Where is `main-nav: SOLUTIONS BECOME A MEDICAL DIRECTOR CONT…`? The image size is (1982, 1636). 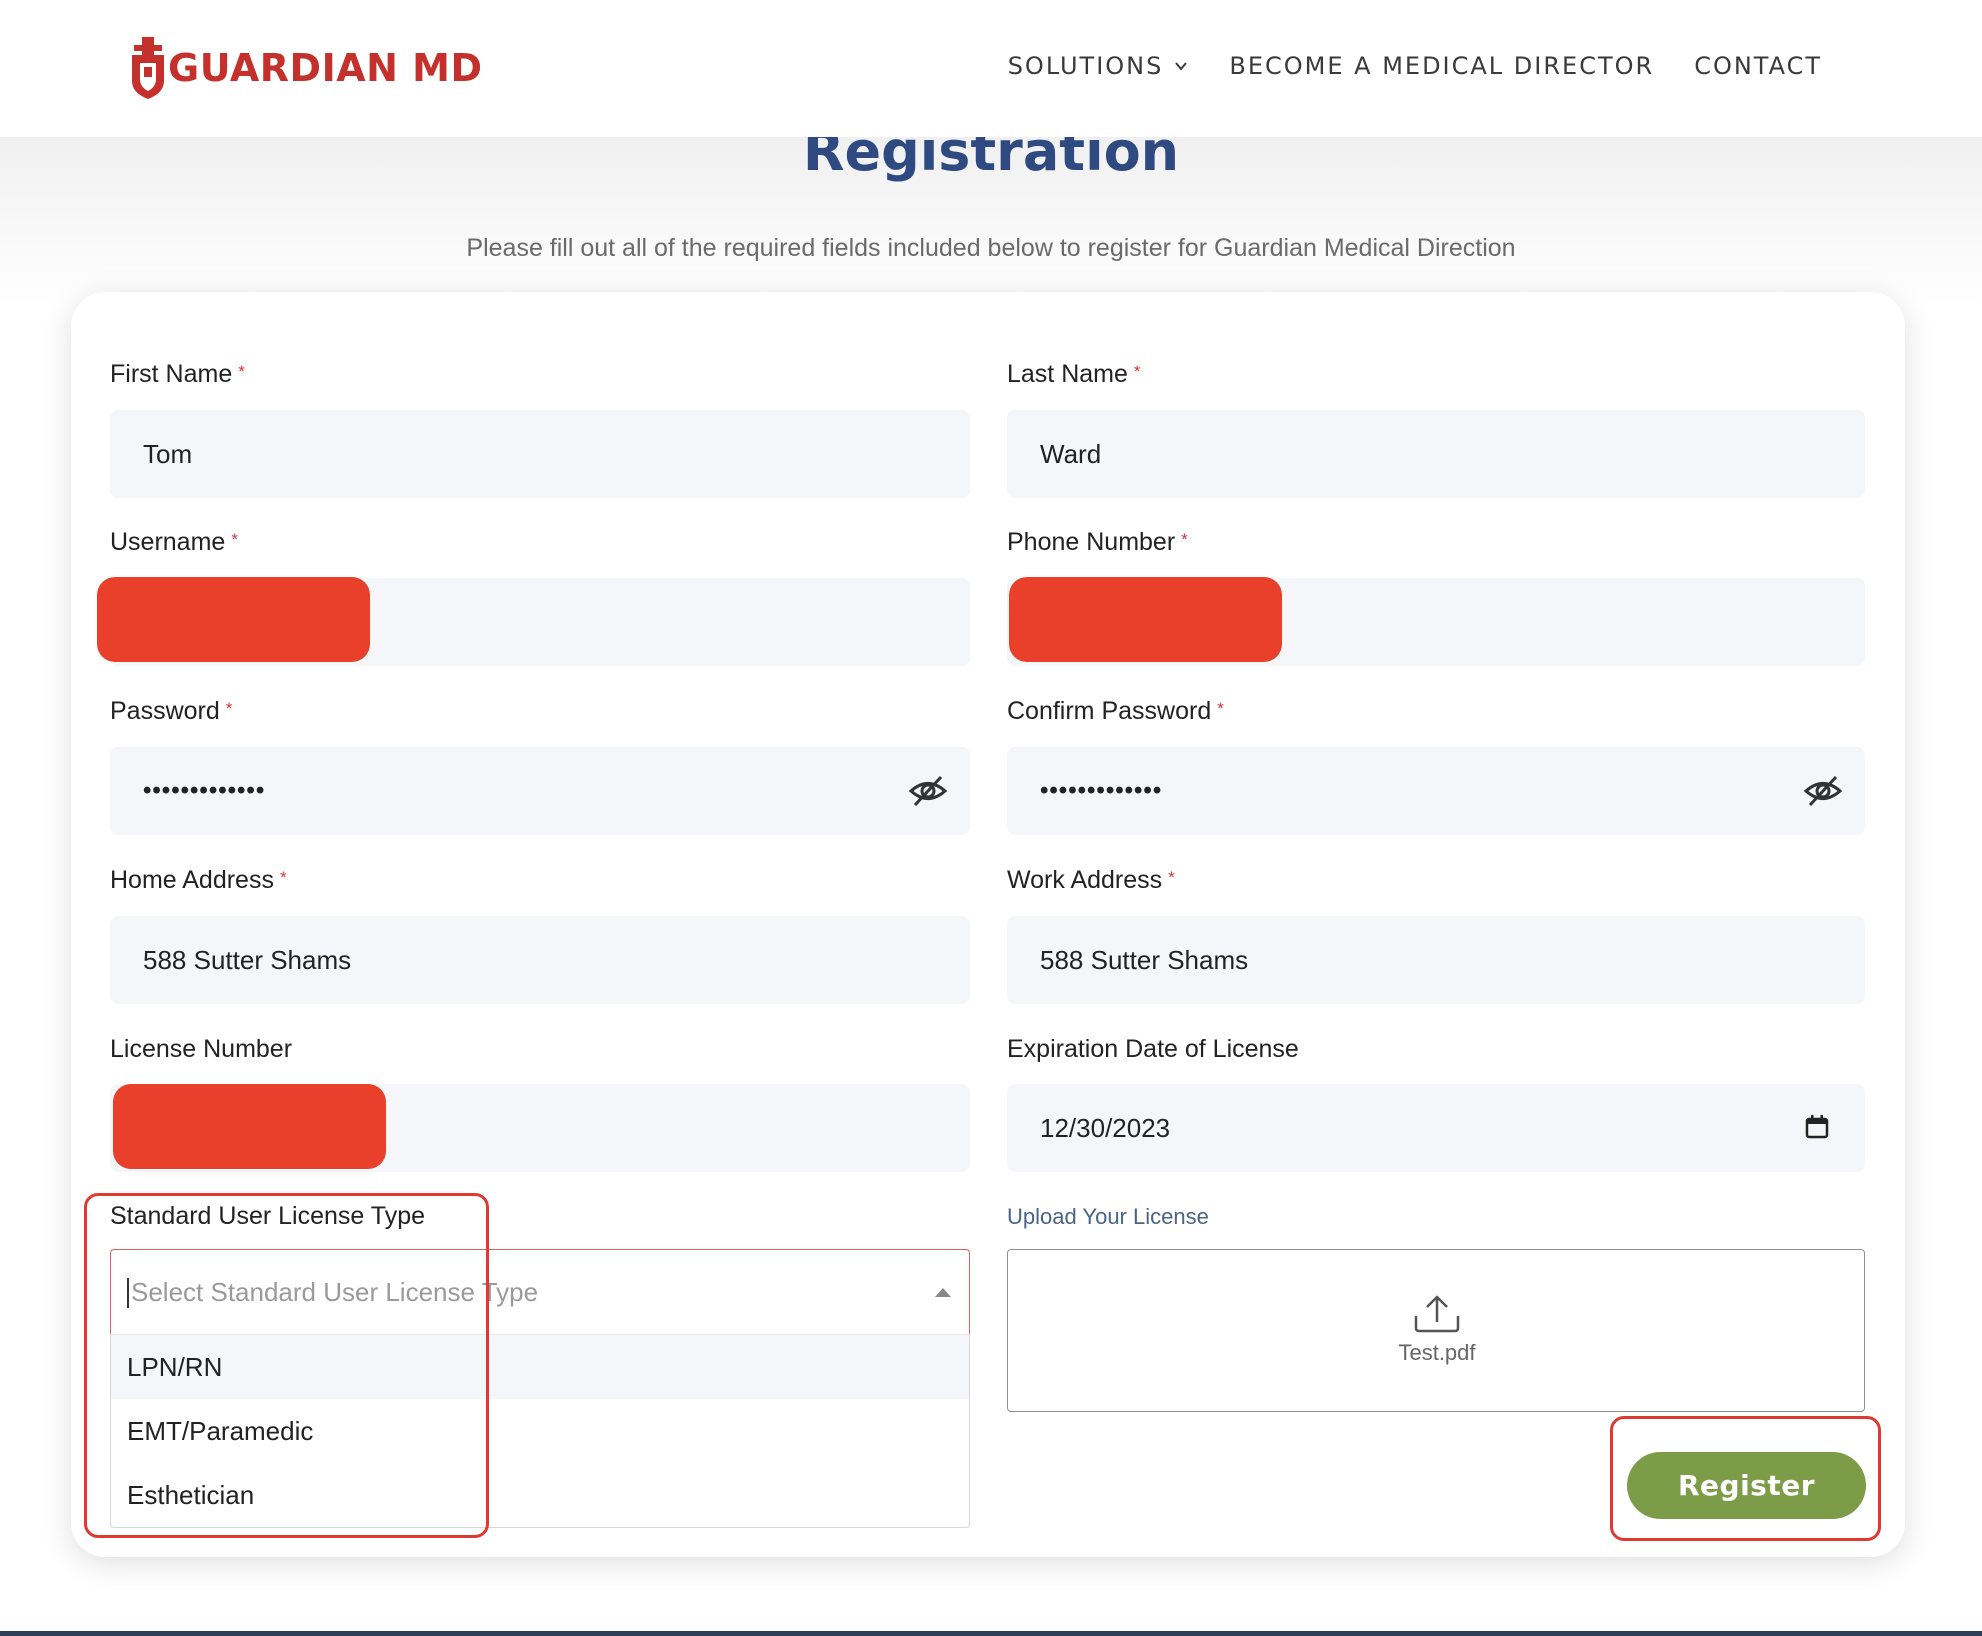
main-nav: SOLUTIONS BECOME A MEDICAL DIRECTOR CONT… is located at coordinates (1395, 66).